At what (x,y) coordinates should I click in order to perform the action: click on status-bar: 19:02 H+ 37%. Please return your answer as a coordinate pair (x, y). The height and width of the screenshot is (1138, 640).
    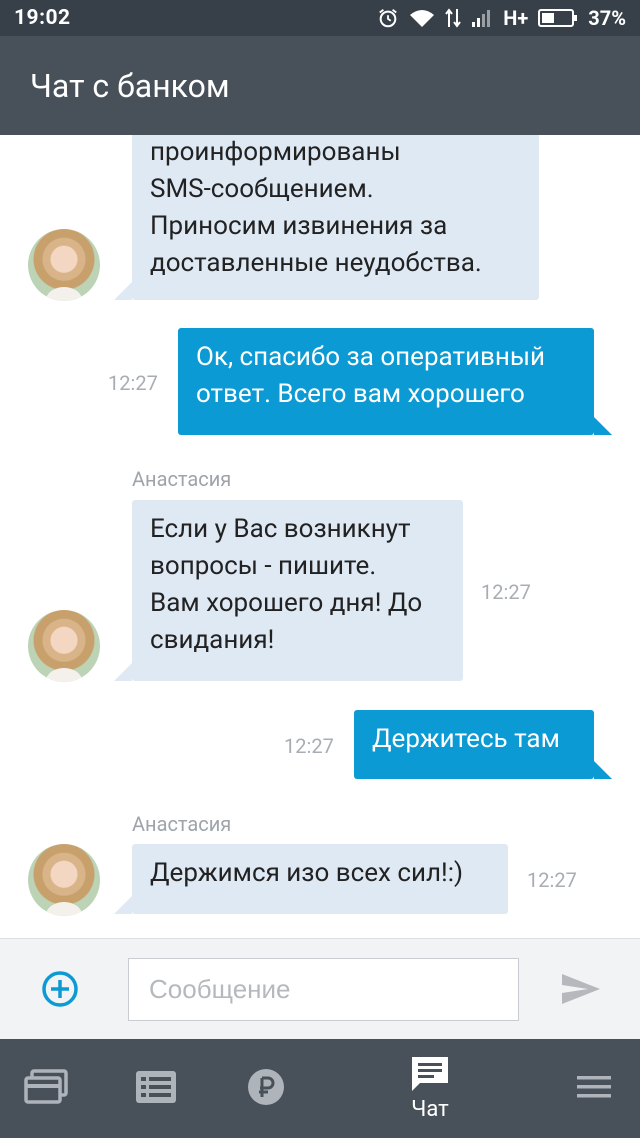
    Looking at the image, I should click on (320, 18).